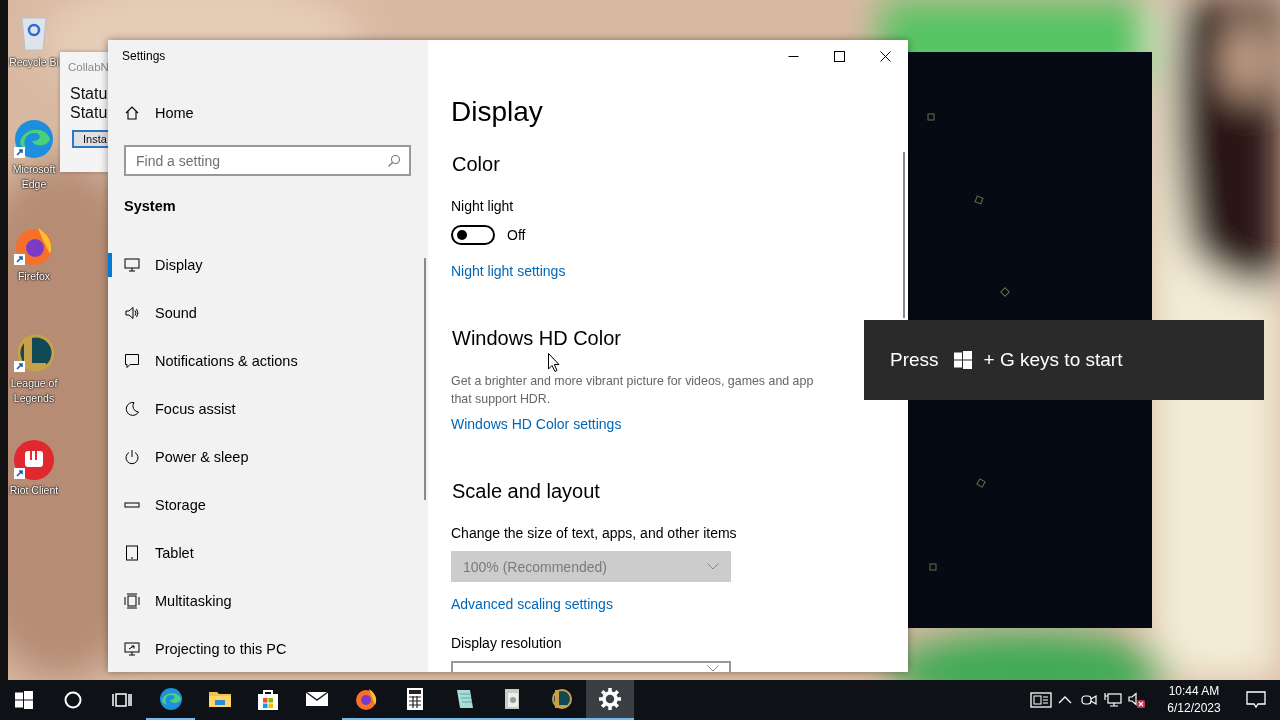 The width and height of the screenshot is (1280, 720). What do you see at coordinates (268, 313) in the screenshot?
I see `nav-item: Sound` at bounding box center [268, 313].